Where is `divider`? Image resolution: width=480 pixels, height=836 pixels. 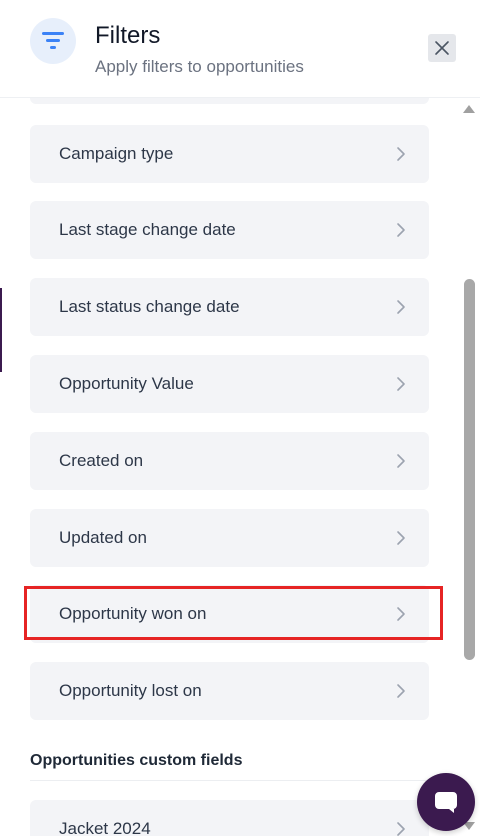
divider is located at coordinates (230, 780).